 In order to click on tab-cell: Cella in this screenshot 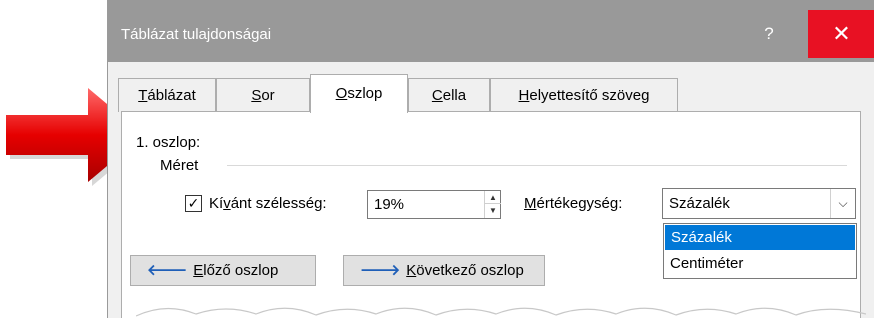, I will do `click(449, 95)`.